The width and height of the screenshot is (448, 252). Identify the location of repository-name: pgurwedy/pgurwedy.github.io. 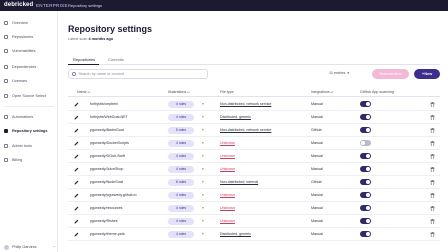
(113, 195).